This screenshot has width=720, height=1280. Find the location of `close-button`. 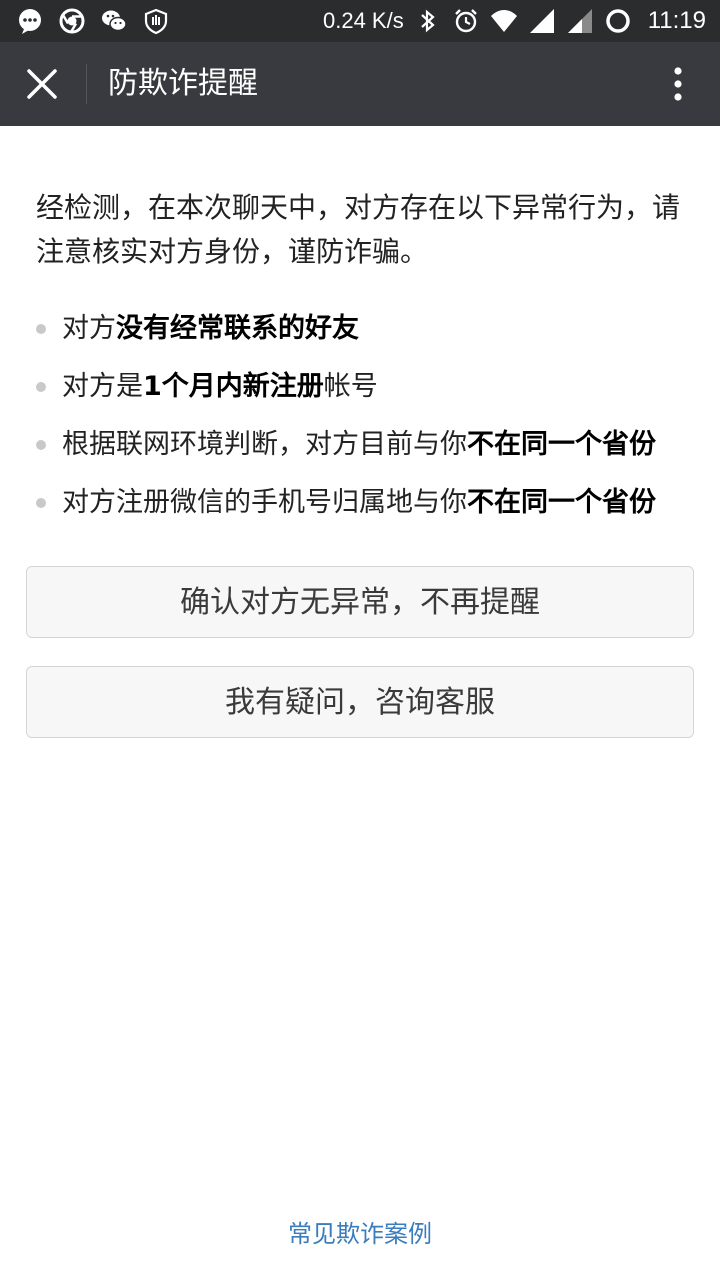

close-button is located at coordinates (42, 84).